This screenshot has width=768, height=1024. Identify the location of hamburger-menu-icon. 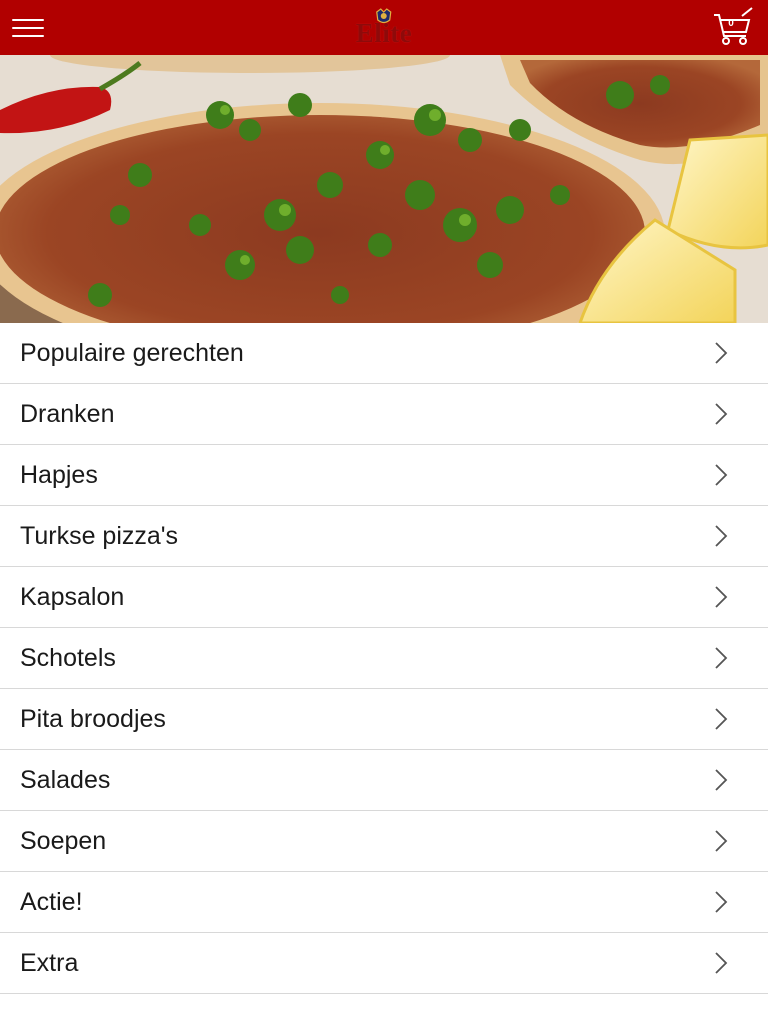
(29, 28).